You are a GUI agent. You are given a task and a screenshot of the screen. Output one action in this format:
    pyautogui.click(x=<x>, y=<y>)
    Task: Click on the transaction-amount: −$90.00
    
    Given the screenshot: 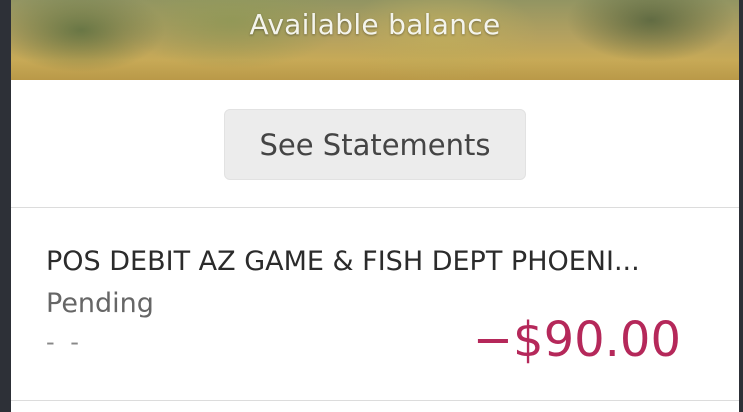 What is the action you would take?
    pyautogui.click(x=576, y=340)
    